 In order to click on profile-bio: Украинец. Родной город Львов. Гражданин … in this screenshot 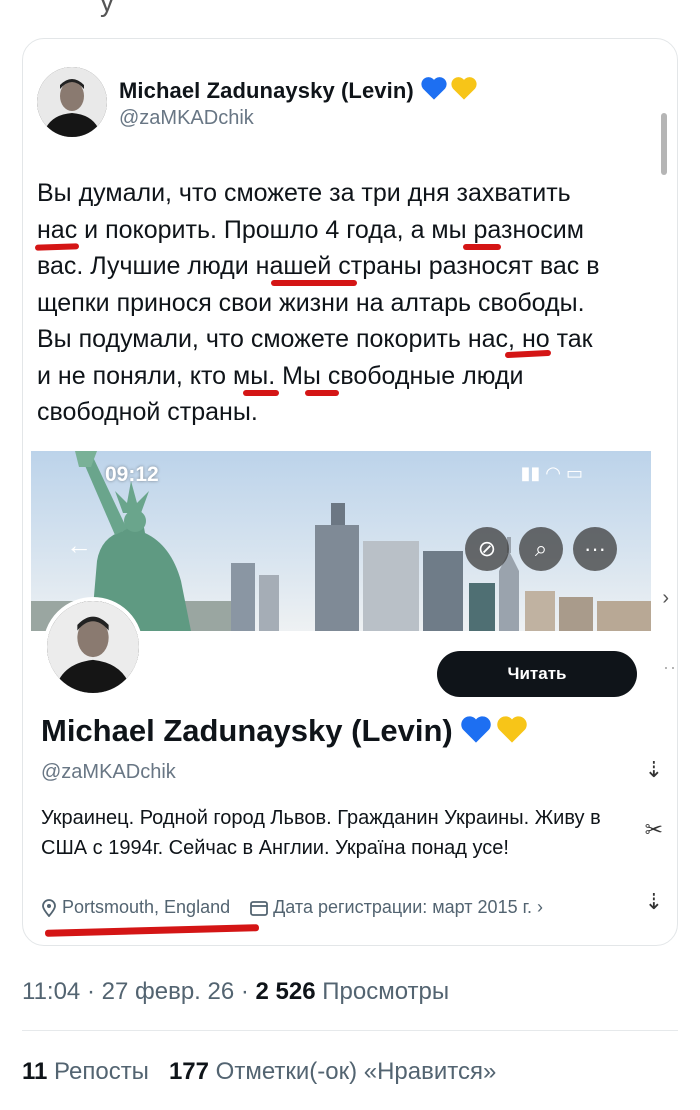, I will do `click(321, 833)`.